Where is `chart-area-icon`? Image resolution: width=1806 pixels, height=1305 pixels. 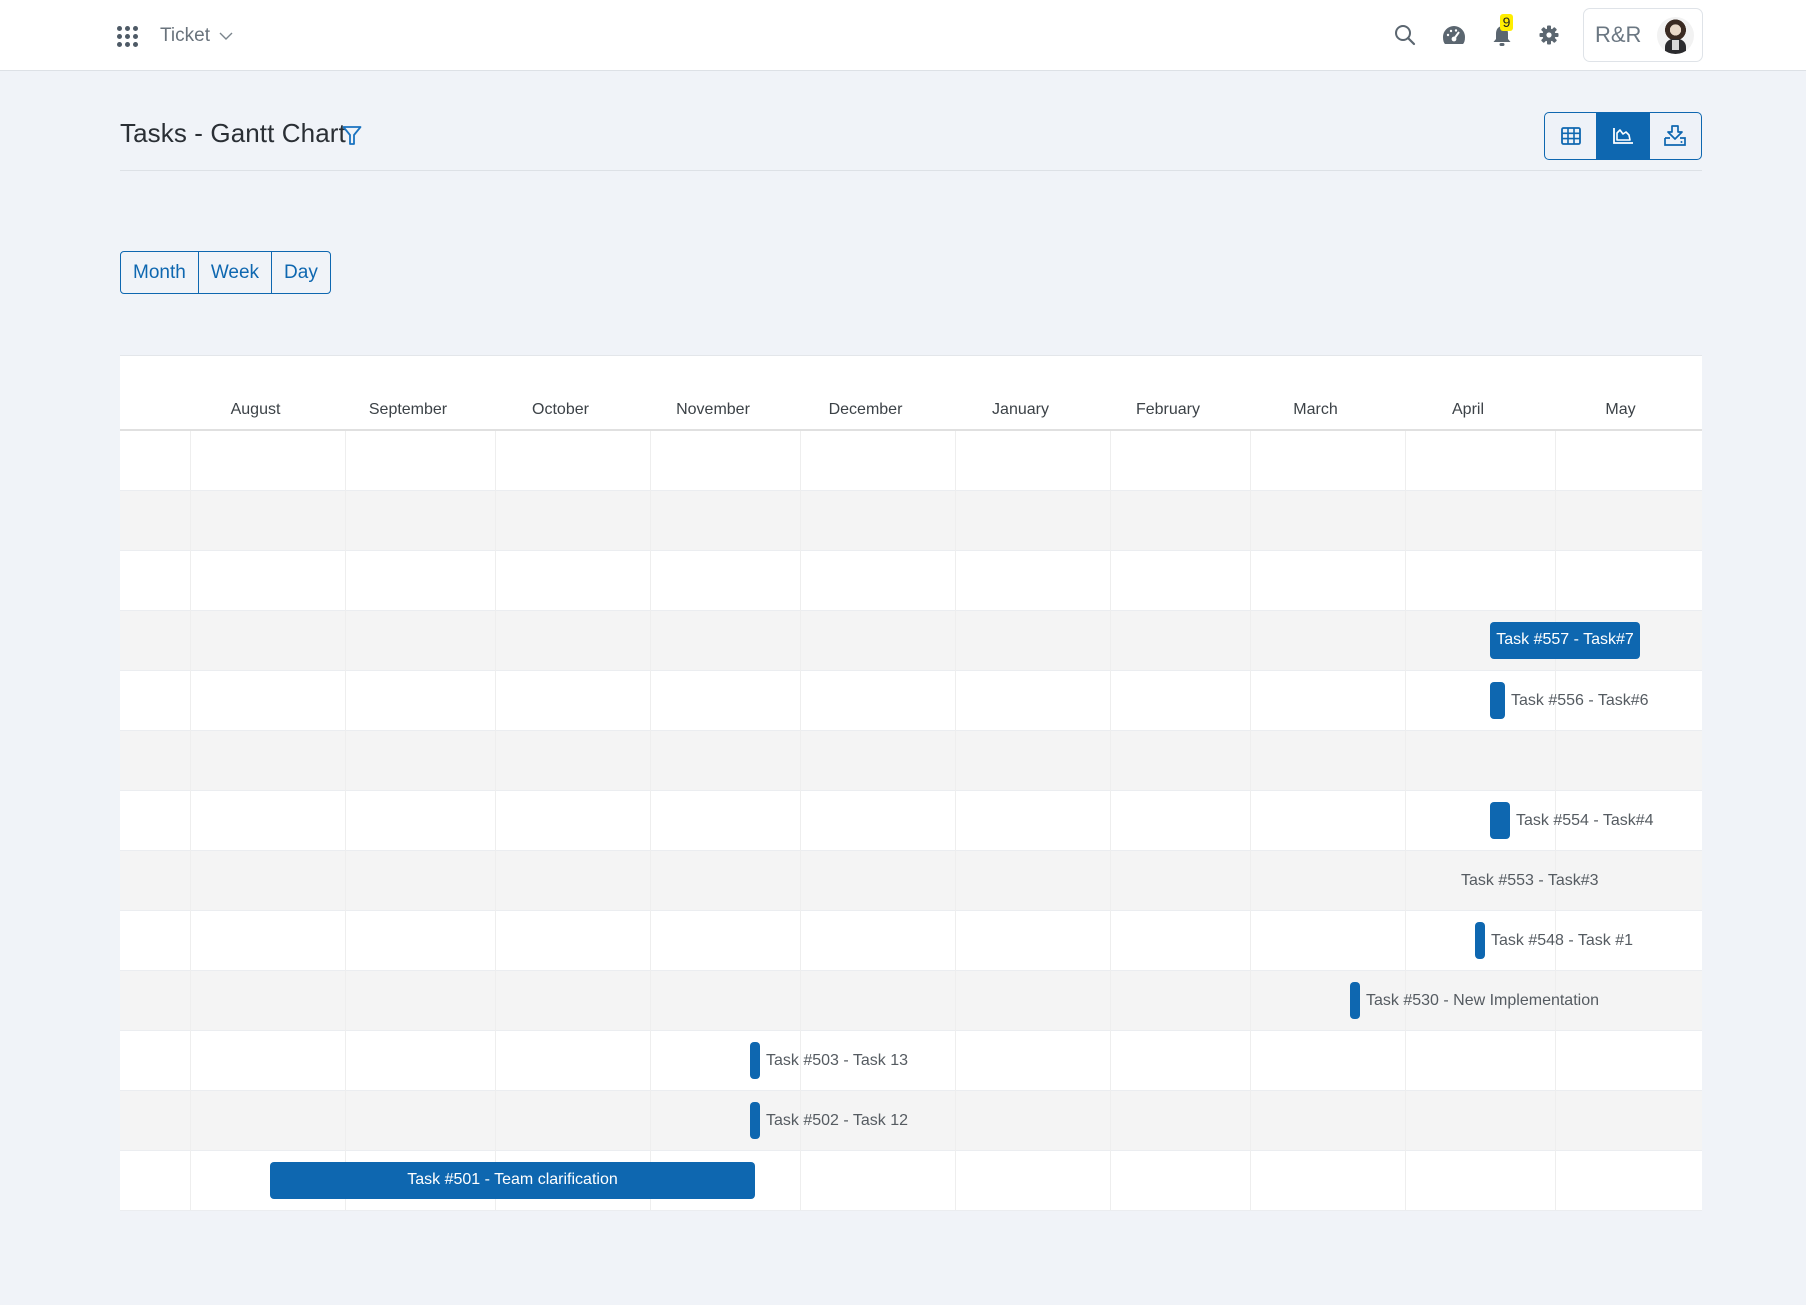 chart-area-icon is located at coordinates (1623, 136).